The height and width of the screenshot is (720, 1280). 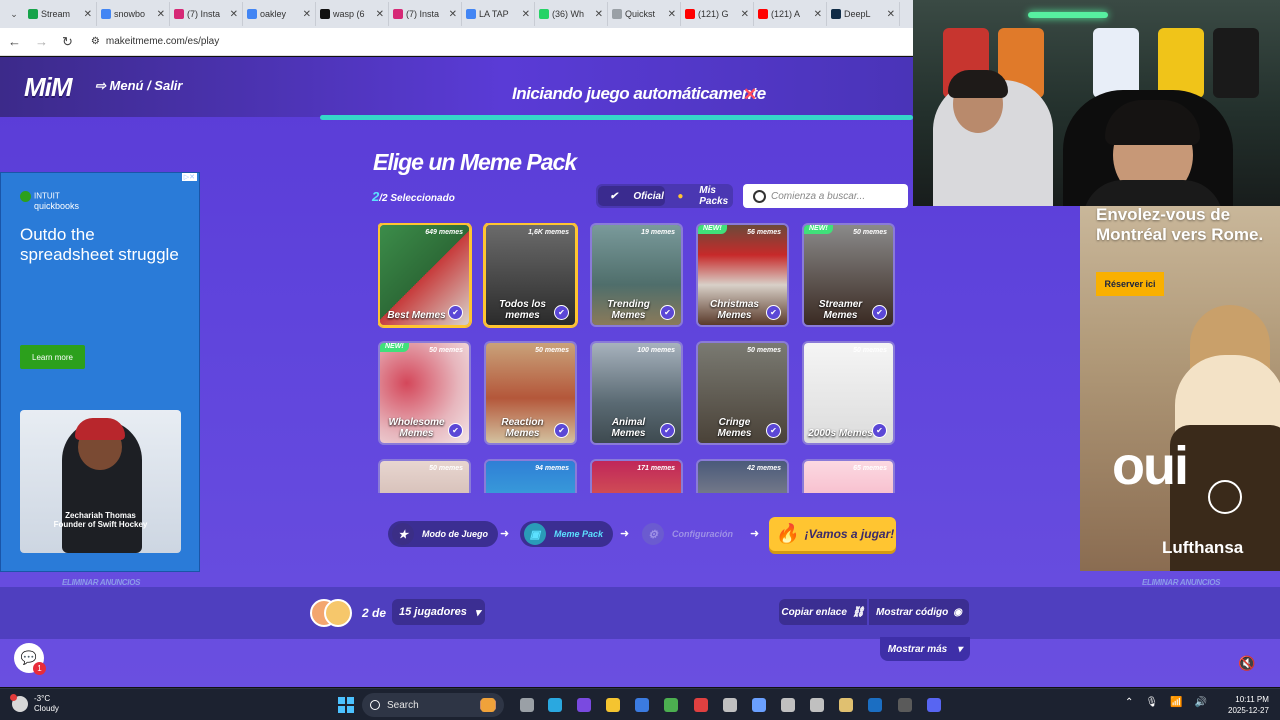 I want to click on step-meme-pack: ▣ Meme Pack, so click(x=567, y=534).